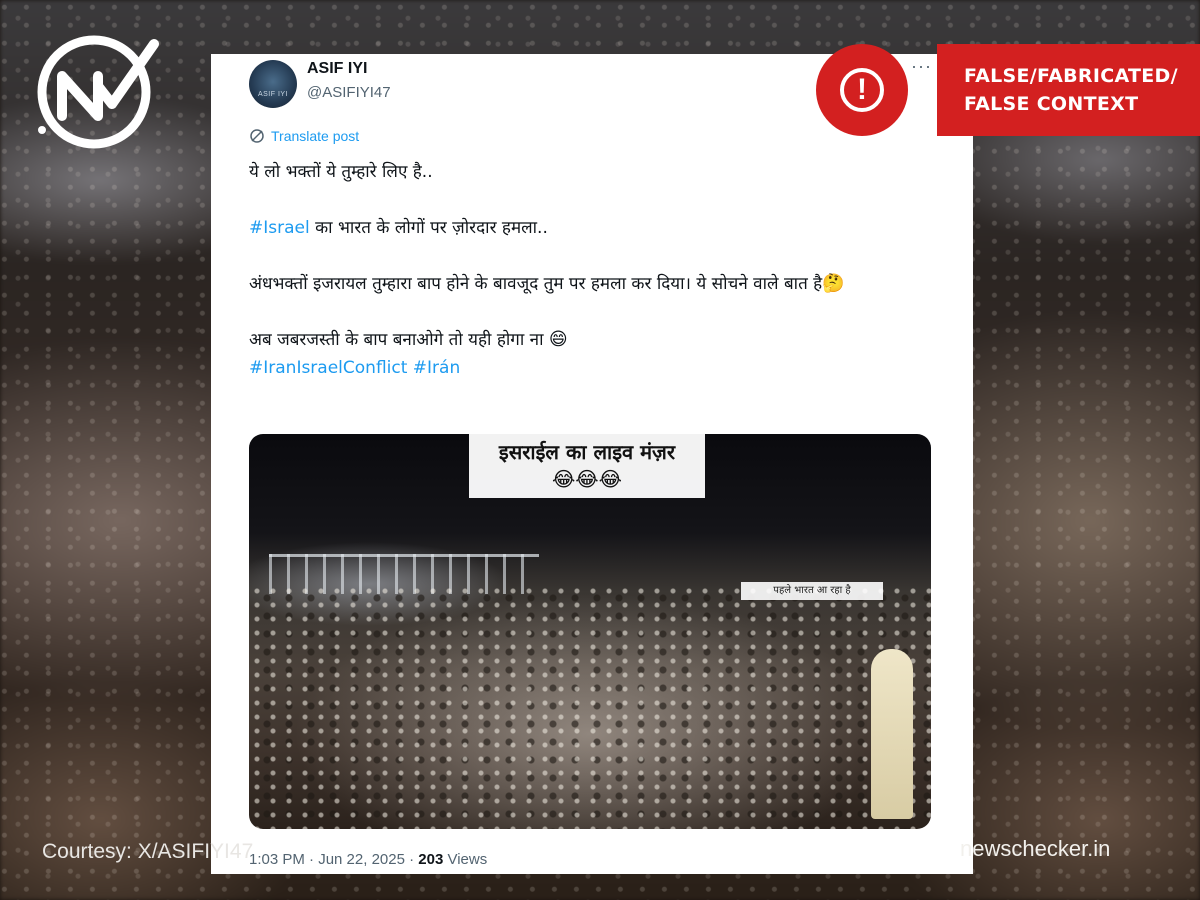 The height and width of the screenshot is (900, 1200). Describe the element at coordinates (279, 228) in the screenshot. I see `hashtag-israel: #Israel` at that location.